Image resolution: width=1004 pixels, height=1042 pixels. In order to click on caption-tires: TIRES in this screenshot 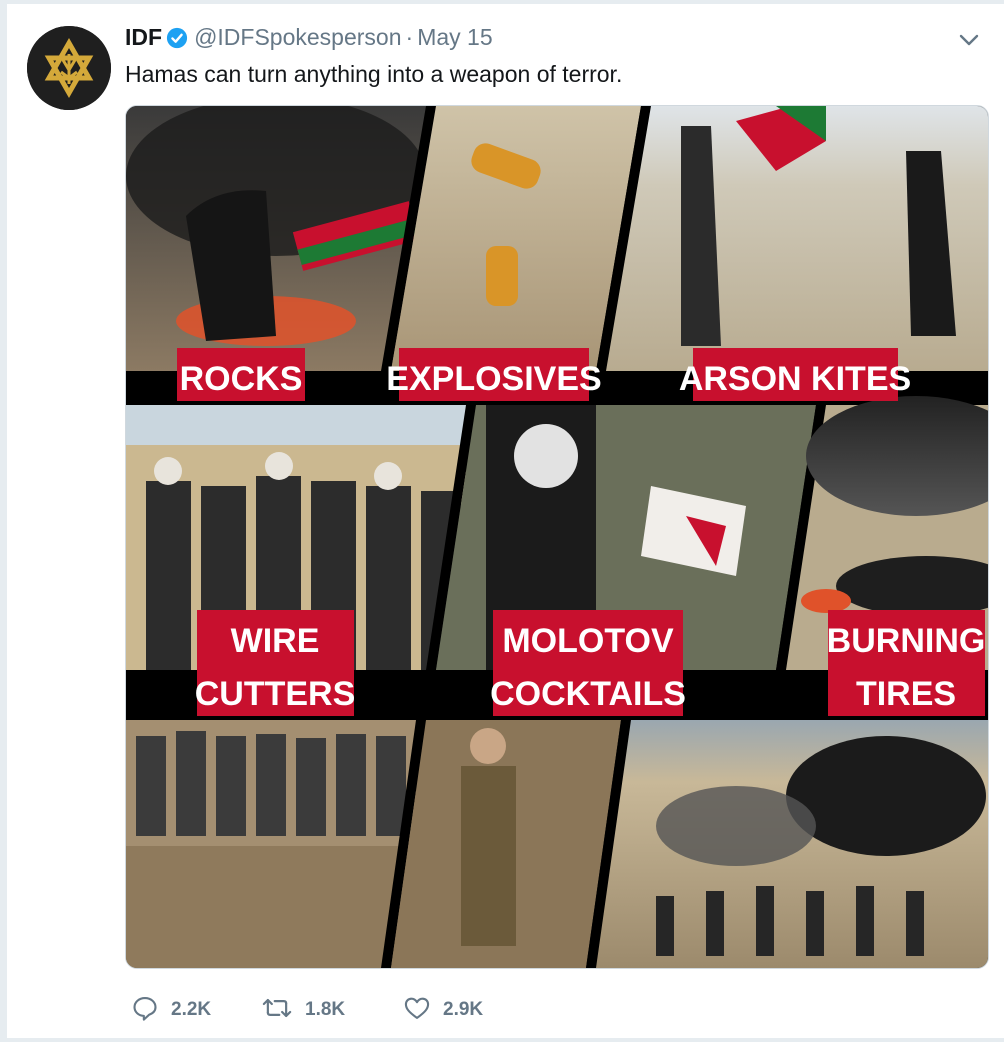, I will do `click(906, 694)`.